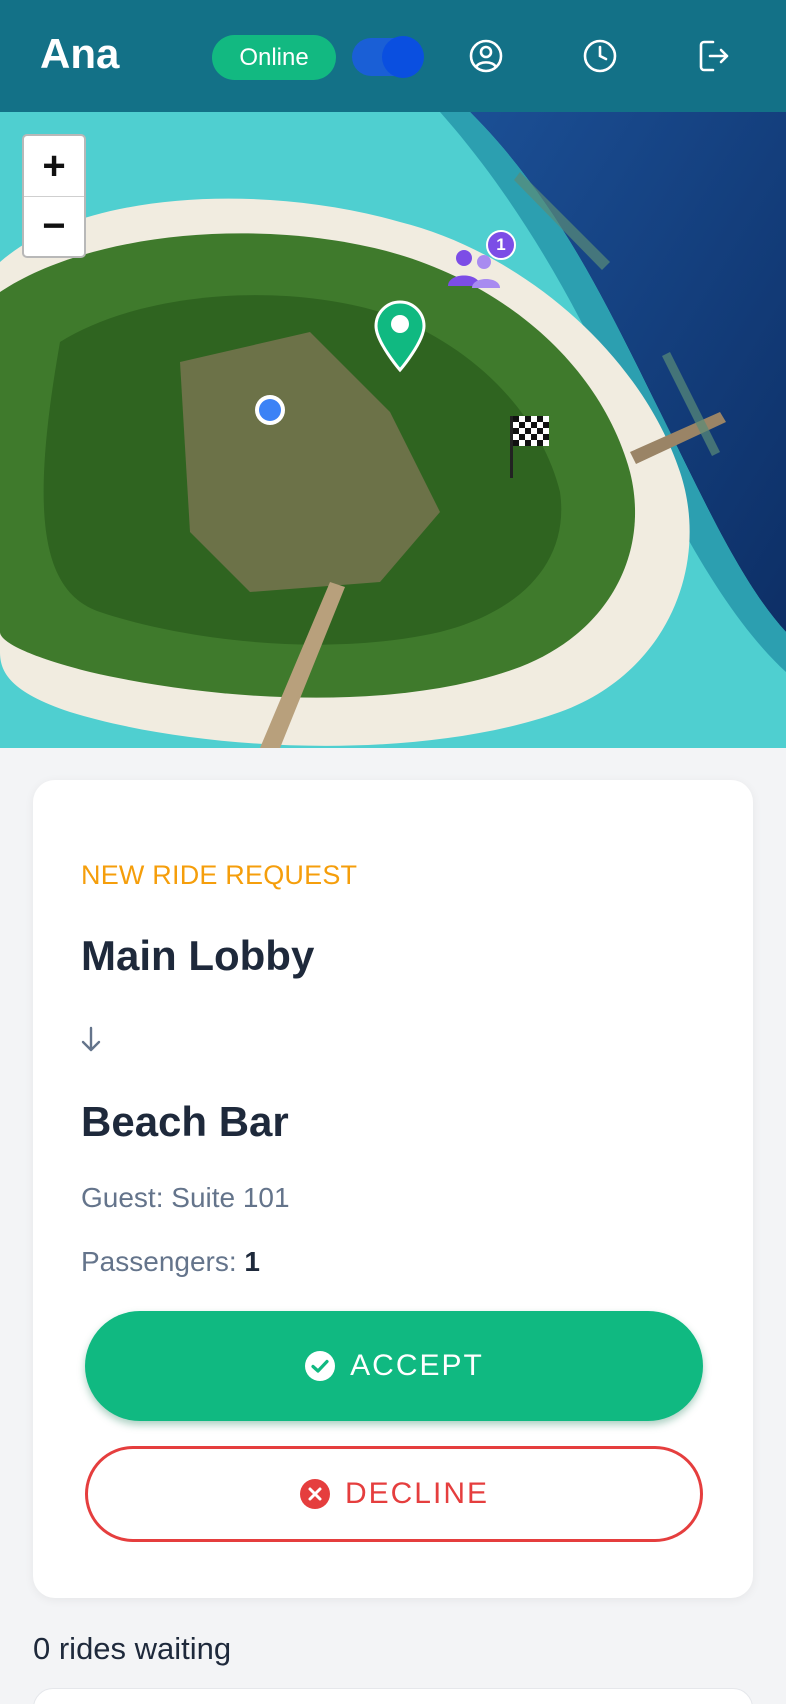  I want to click on pickup-pin-icon, so click(400, 336).